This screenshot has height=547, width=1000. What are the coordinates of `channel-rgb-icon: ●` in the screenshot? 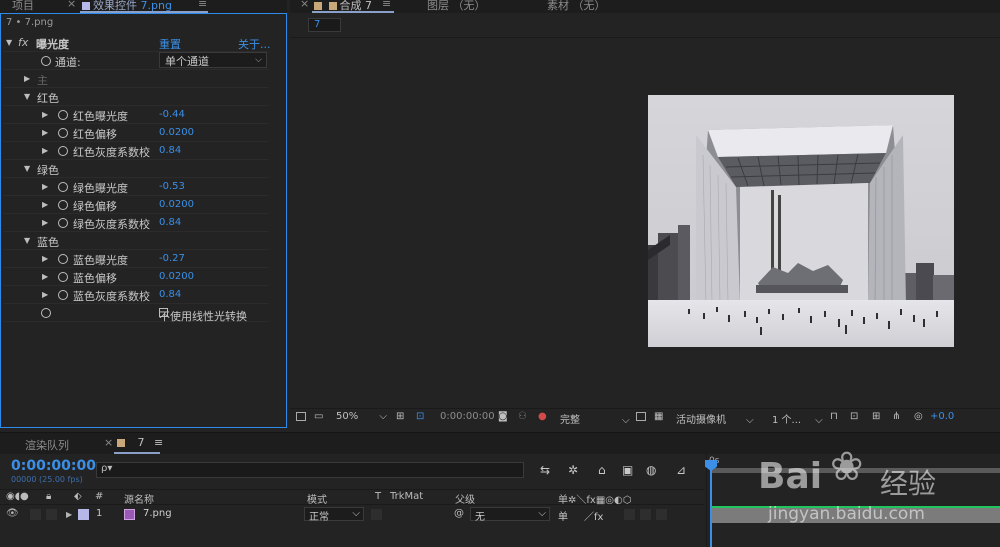 It's located at (542, 416).